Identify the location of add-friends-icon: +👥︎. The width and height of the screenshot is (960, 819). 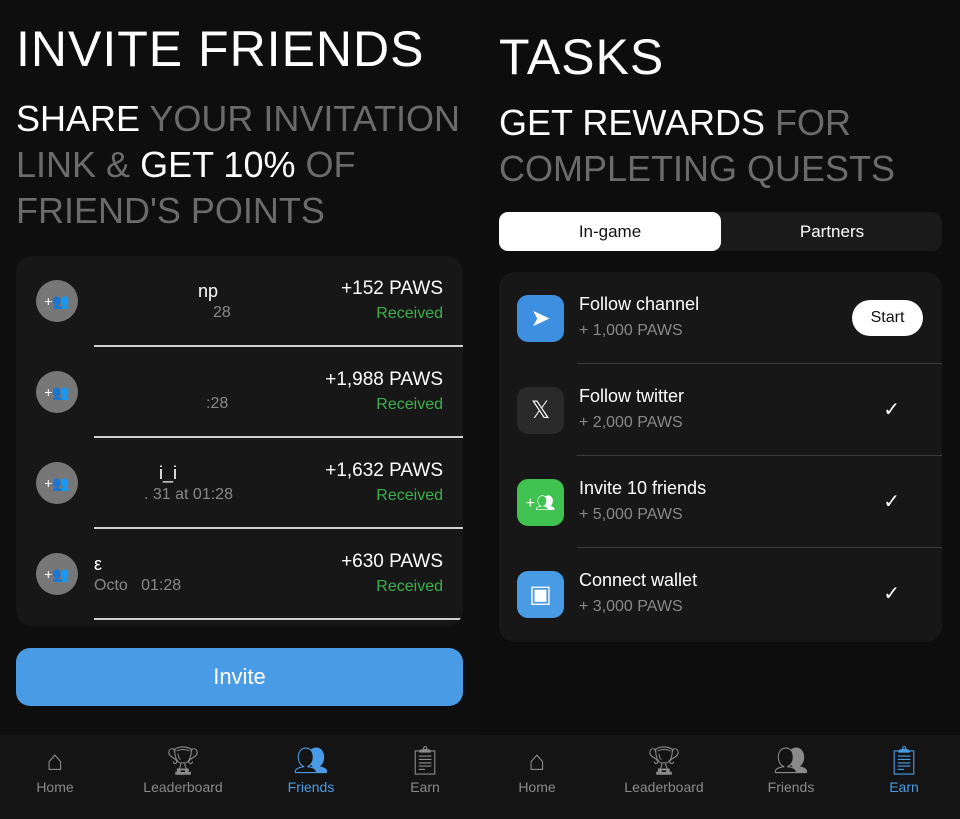
(540, 502).